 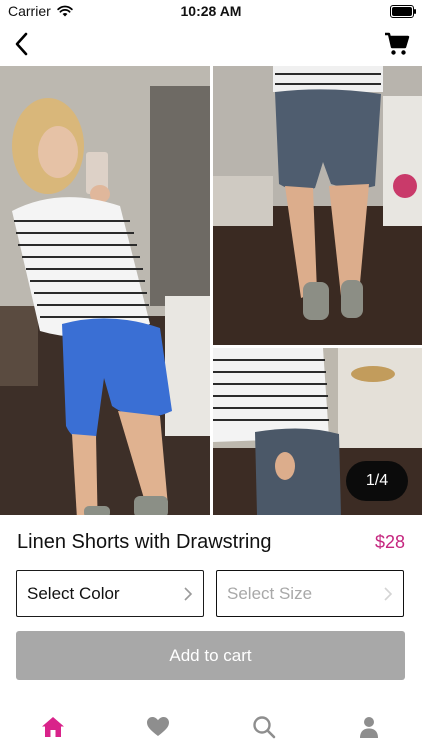 I want to click on battery-level, so click(x=402, y=11).